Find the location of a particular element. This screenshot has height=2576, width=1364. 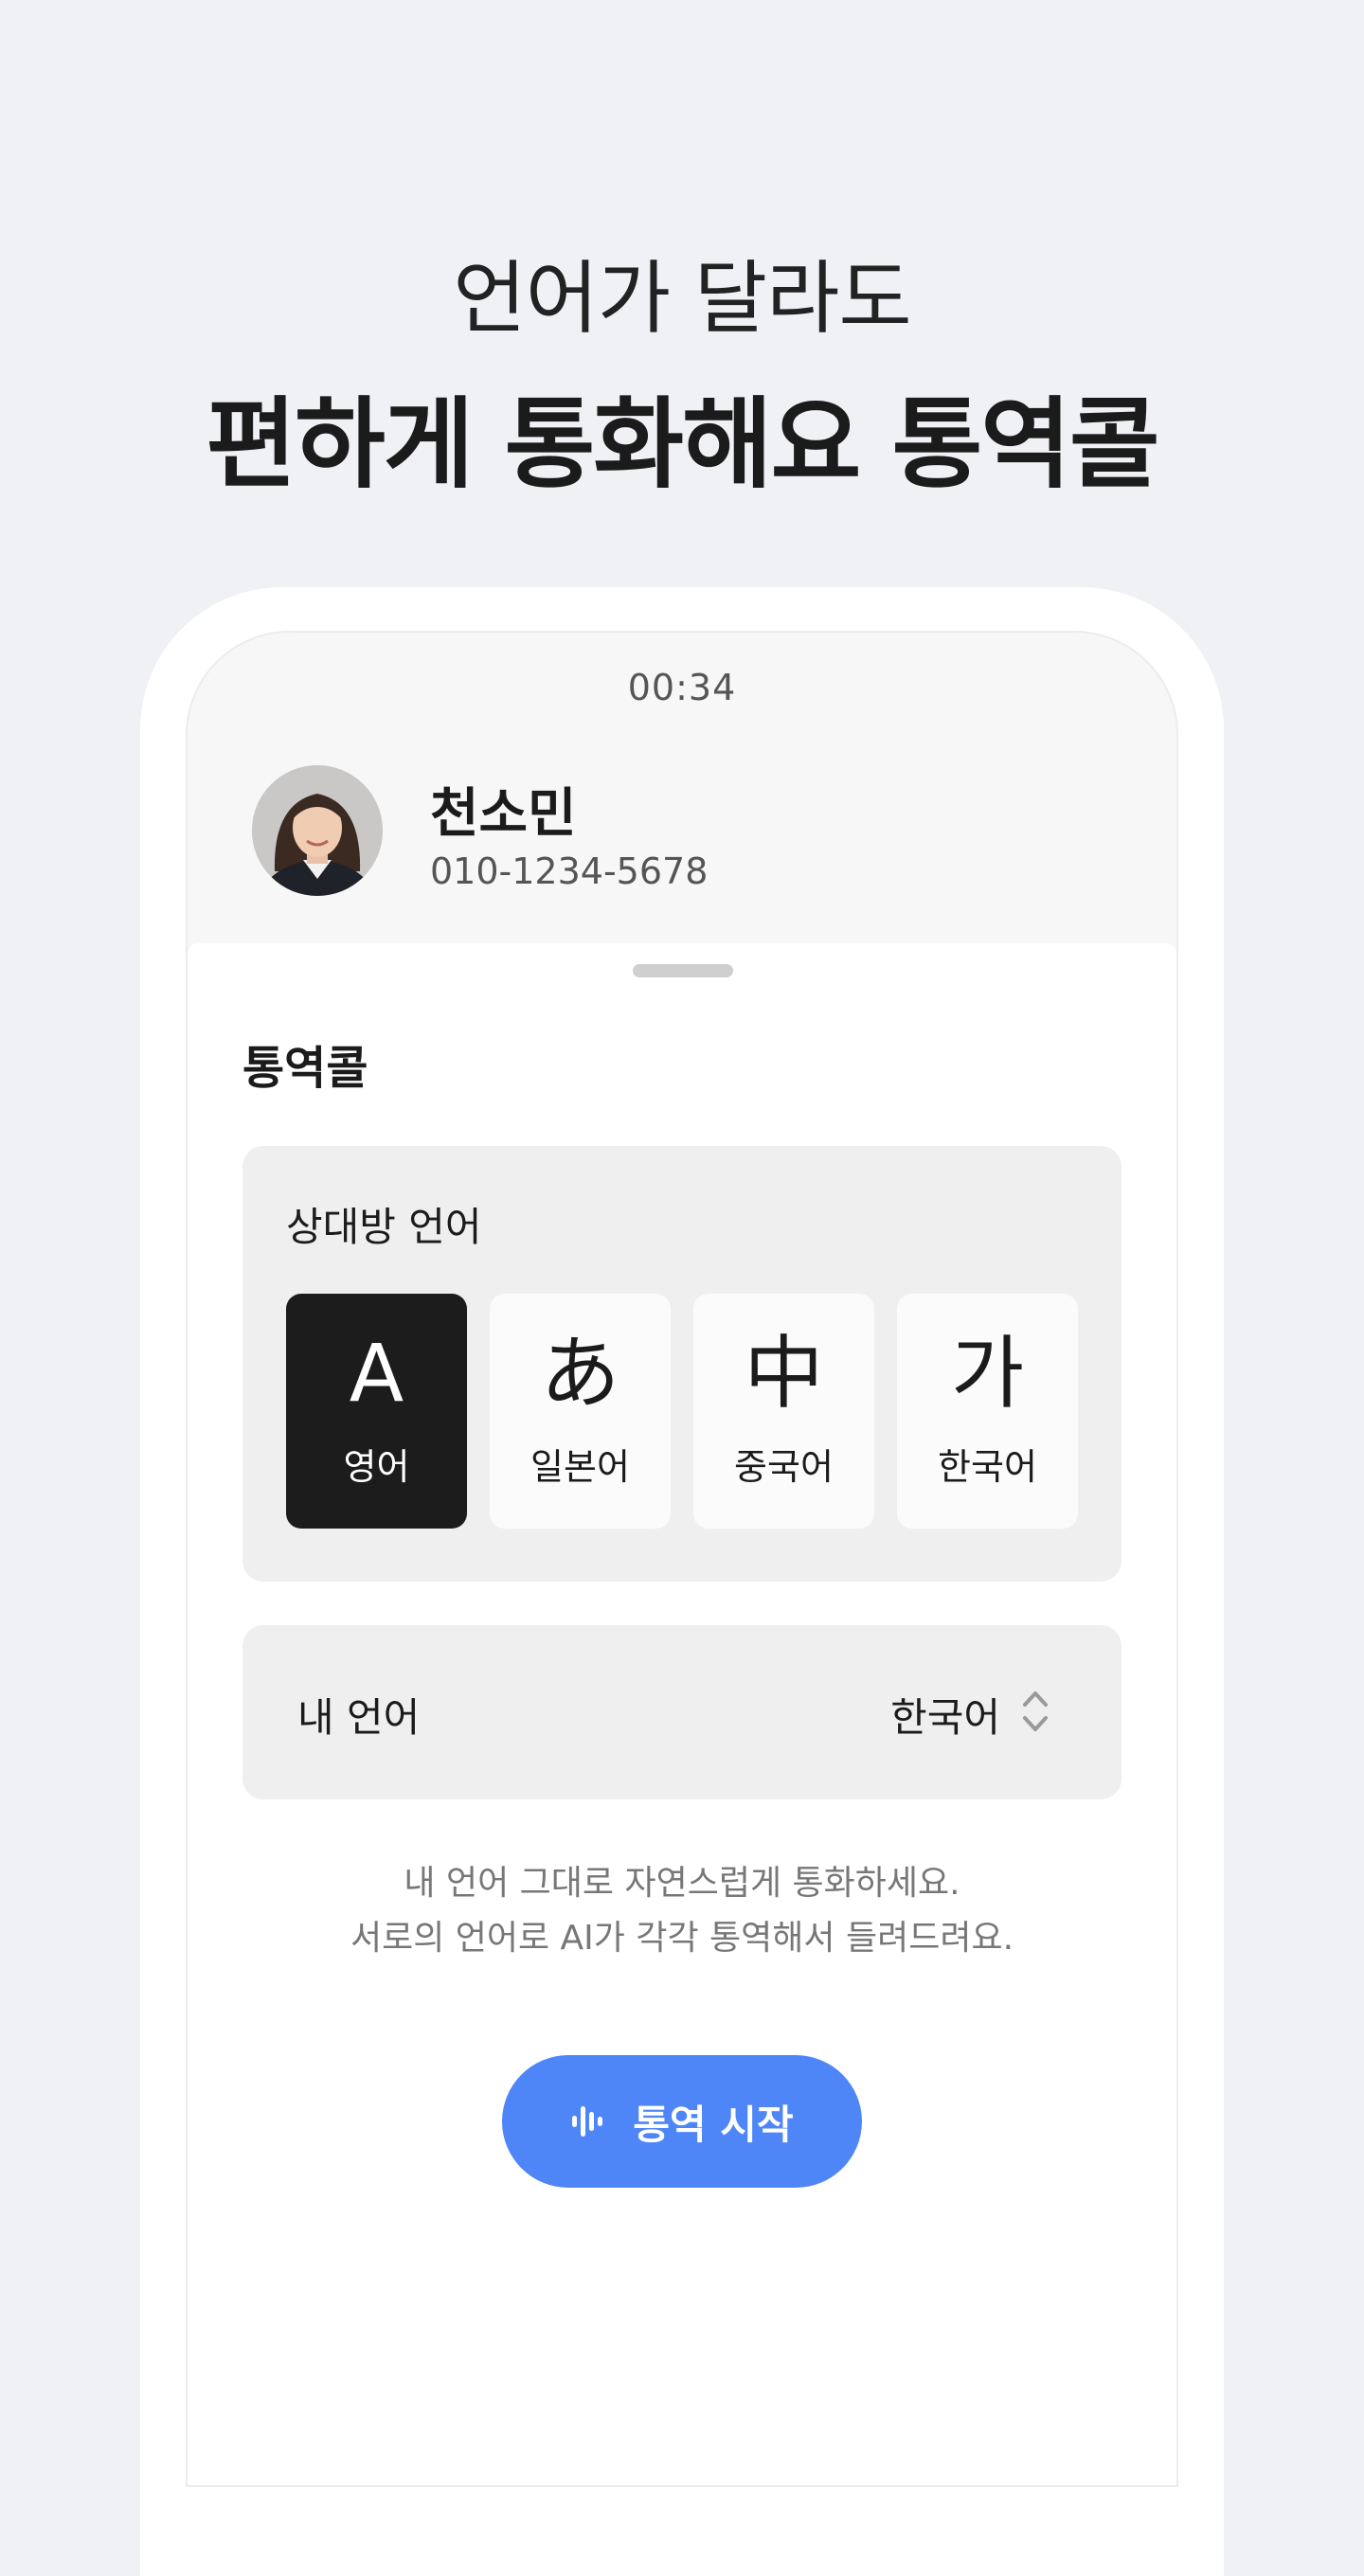

call-timer: 00:34 is located at coordinates (682, 687).